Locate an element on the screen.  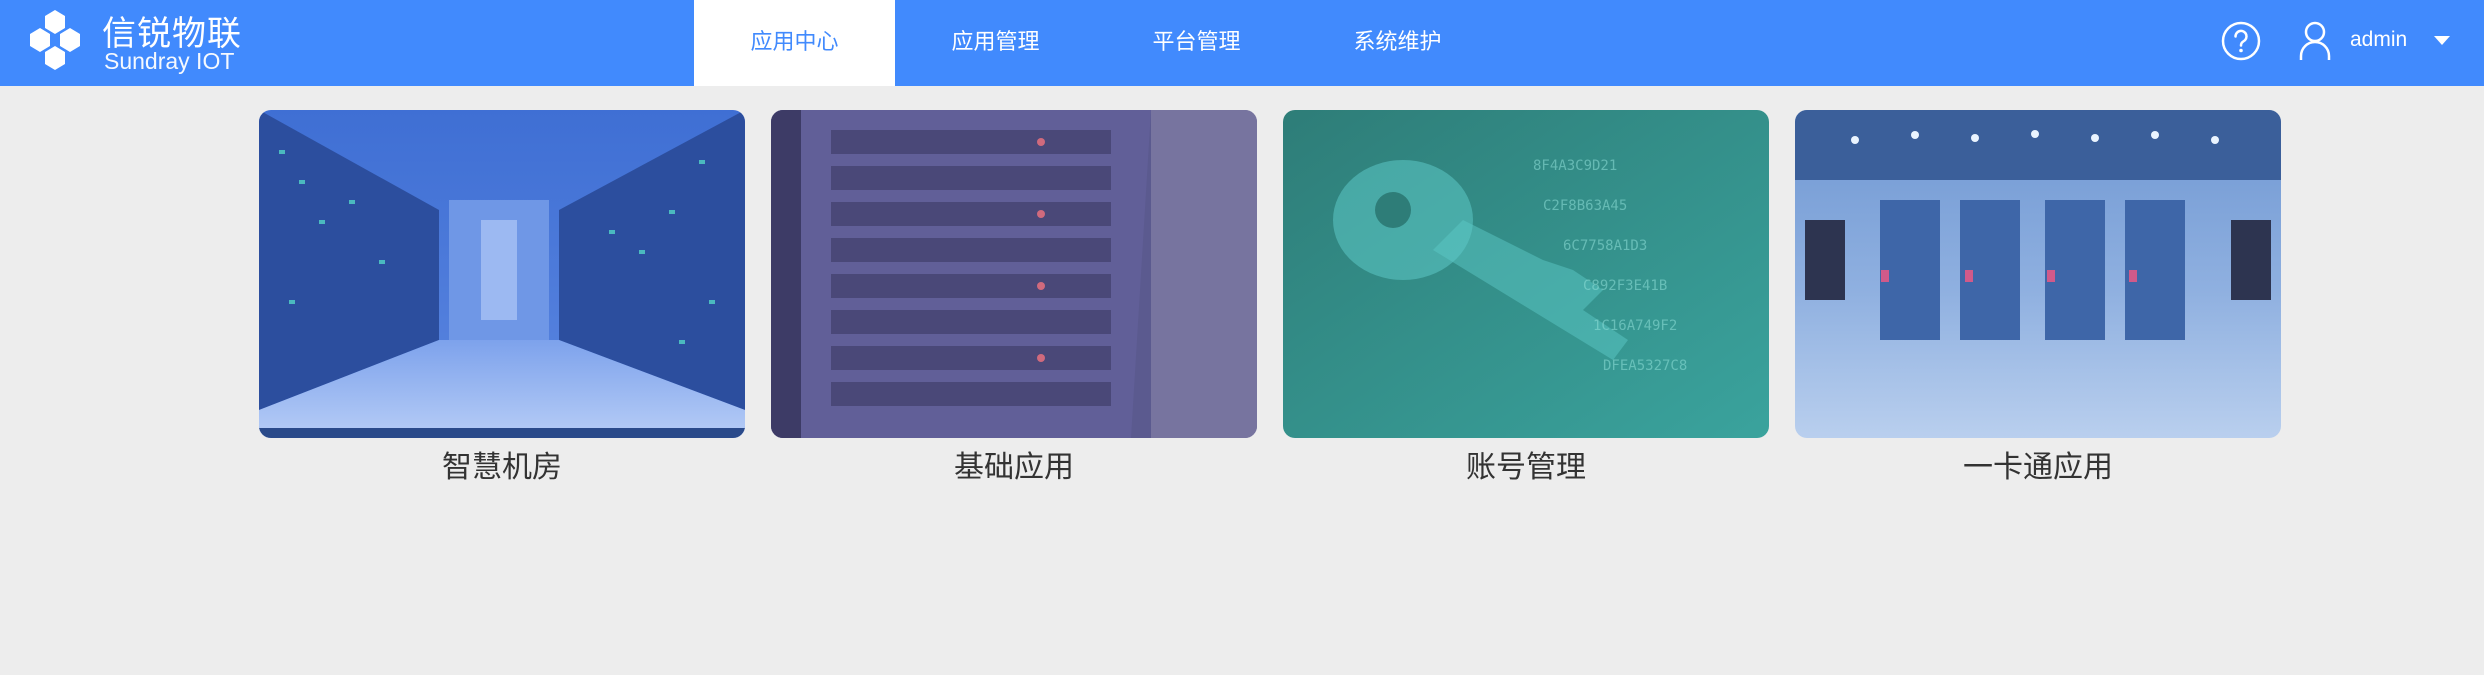
main-nav: 应用中心 应用管理 平台管理 系统维护 is located at coordinates (1096, 43).